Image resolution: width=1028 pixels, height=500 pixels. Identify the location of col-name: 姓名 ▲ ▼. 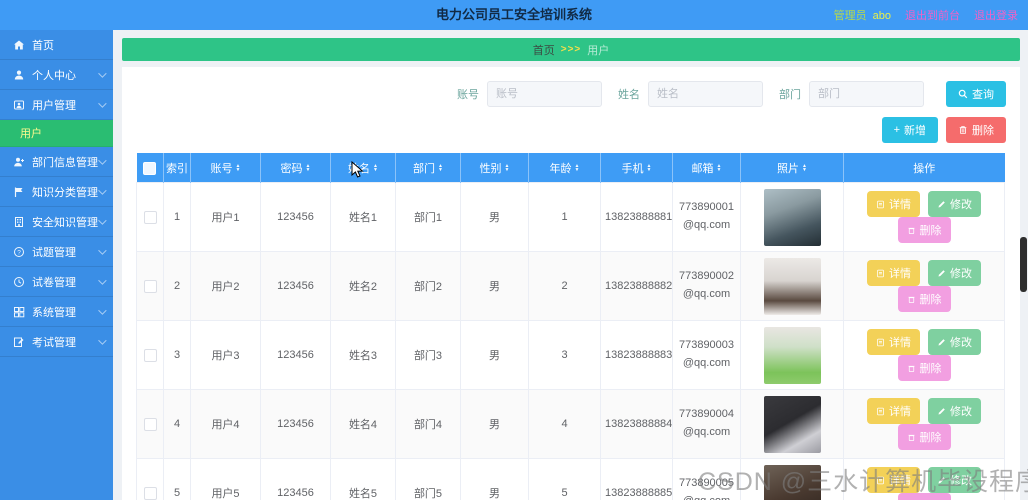
(363, 168).